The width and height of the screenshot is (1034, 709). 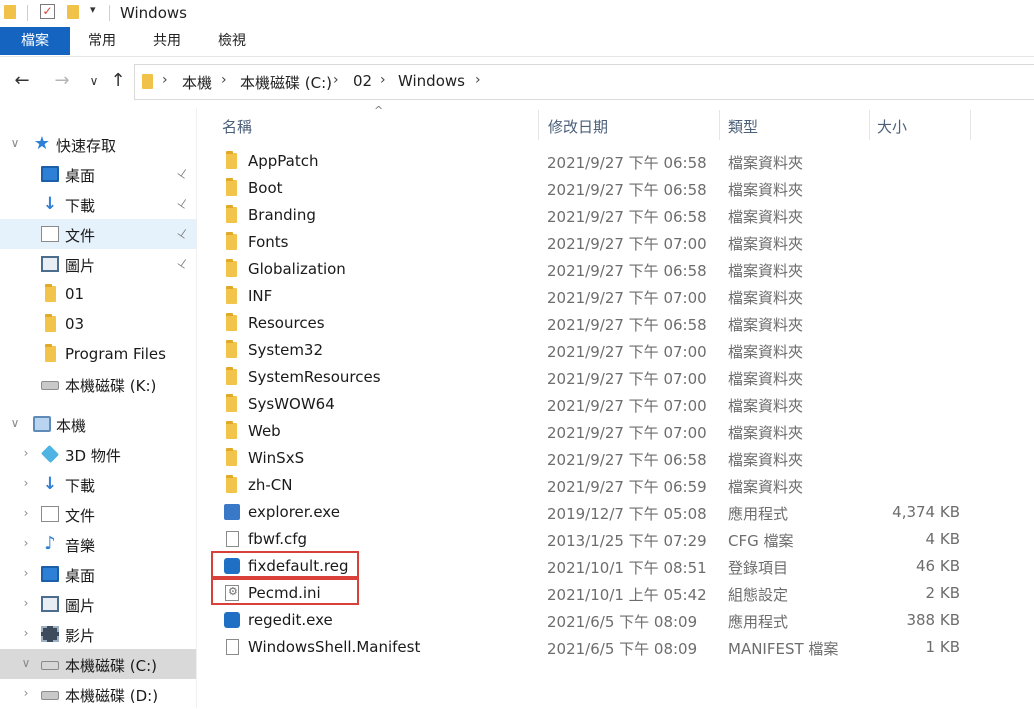 I want to click on file-name: Web, so click(x=264, y=431).